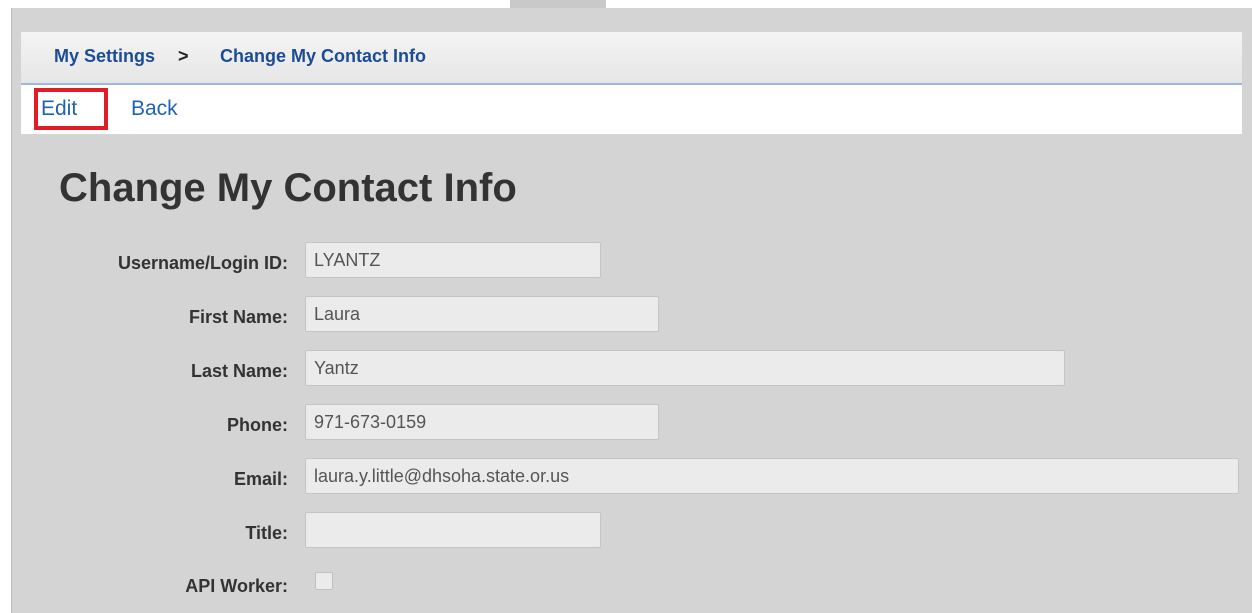  Describe the element at coordinates (626, 4) in the screenshot. I see `top-strip` at that location.